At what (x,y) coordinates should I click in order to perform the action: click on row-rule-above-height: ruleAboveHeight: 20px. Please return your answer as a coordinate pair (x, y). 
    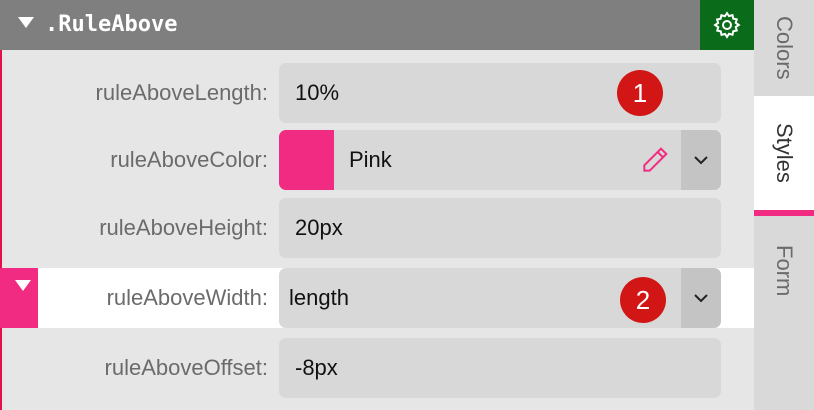
    Looking at the image, I should click on (377, 228).